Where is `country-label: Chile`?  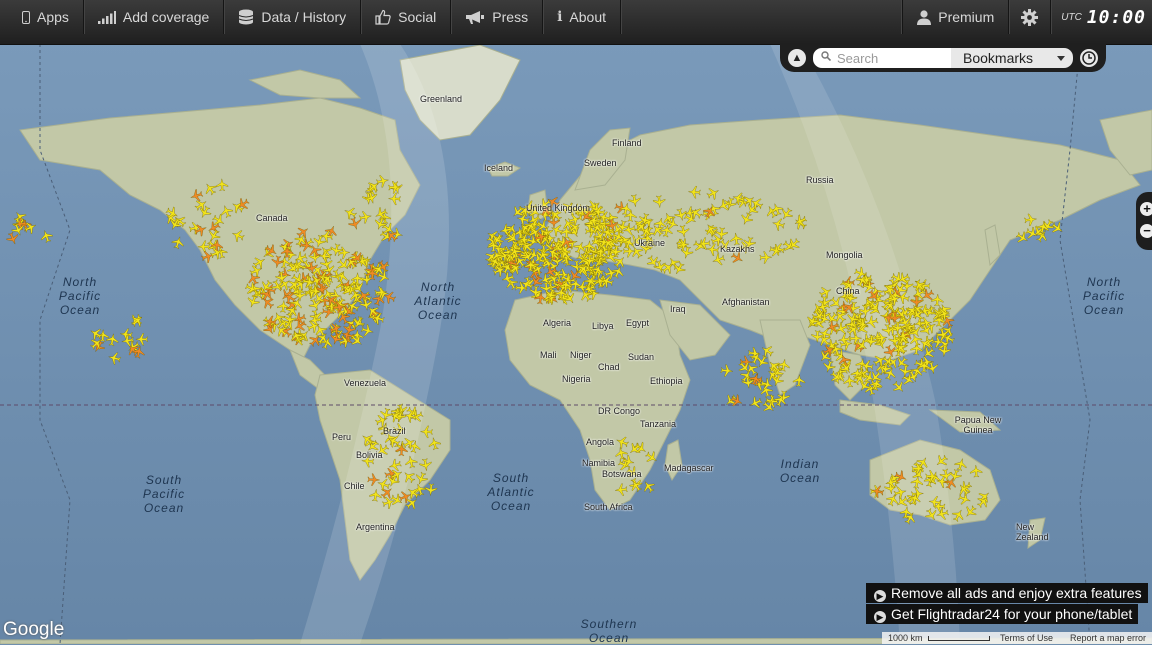
country-label: Chile is located at coordinates (354, 486).